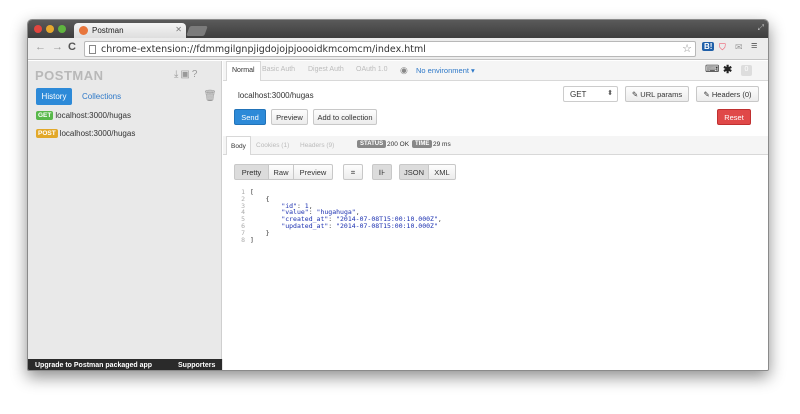 The width and height of the screenshot is (800, 414). I want to click on tab-history: History, so click(54, 96).